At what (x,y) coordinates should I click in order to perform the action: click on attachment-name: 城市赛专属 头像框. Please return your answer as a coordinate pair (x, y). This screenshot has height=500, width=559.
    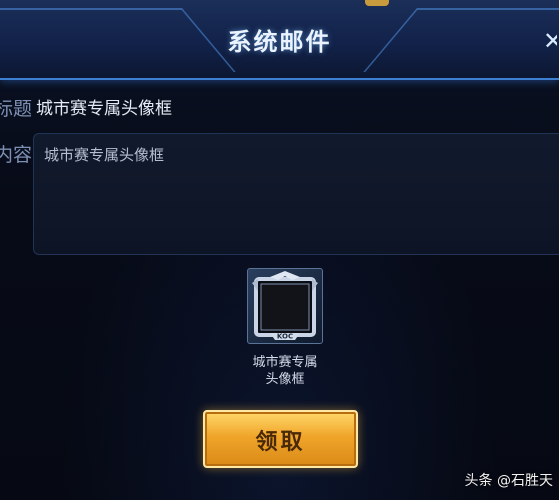
    Looking at the image, I should click on (285, 371).